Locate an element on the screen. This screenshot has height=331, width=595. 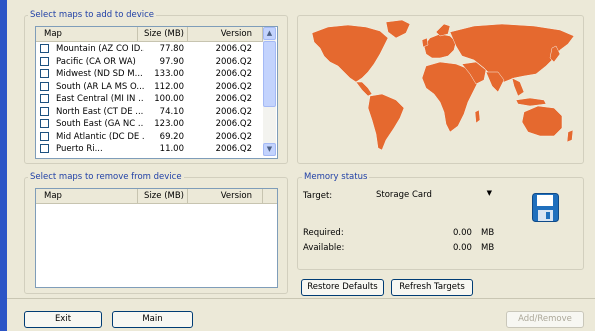
size-cell: 74.10 is located at coordinates (171, 111).